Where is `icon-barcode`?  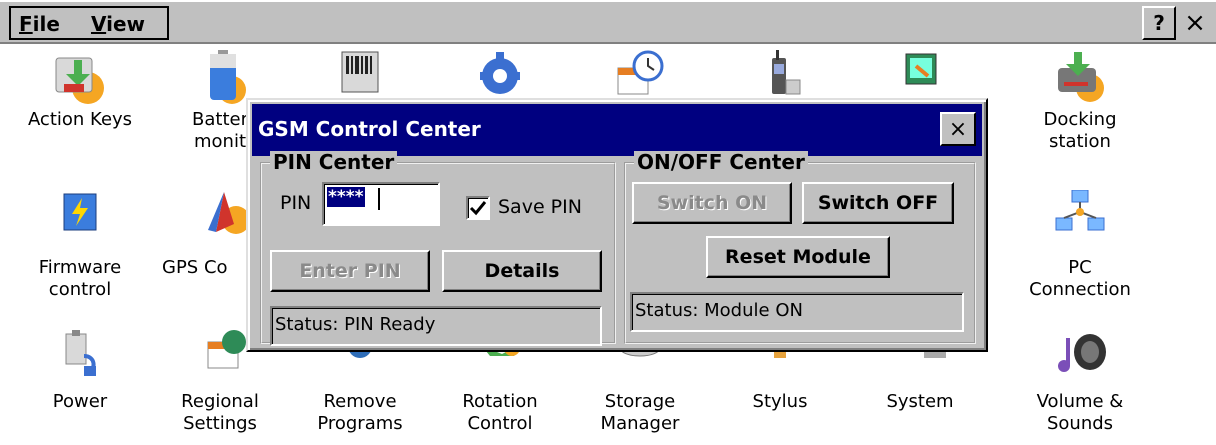 icon-barcode is located at coordinates (360, 72).